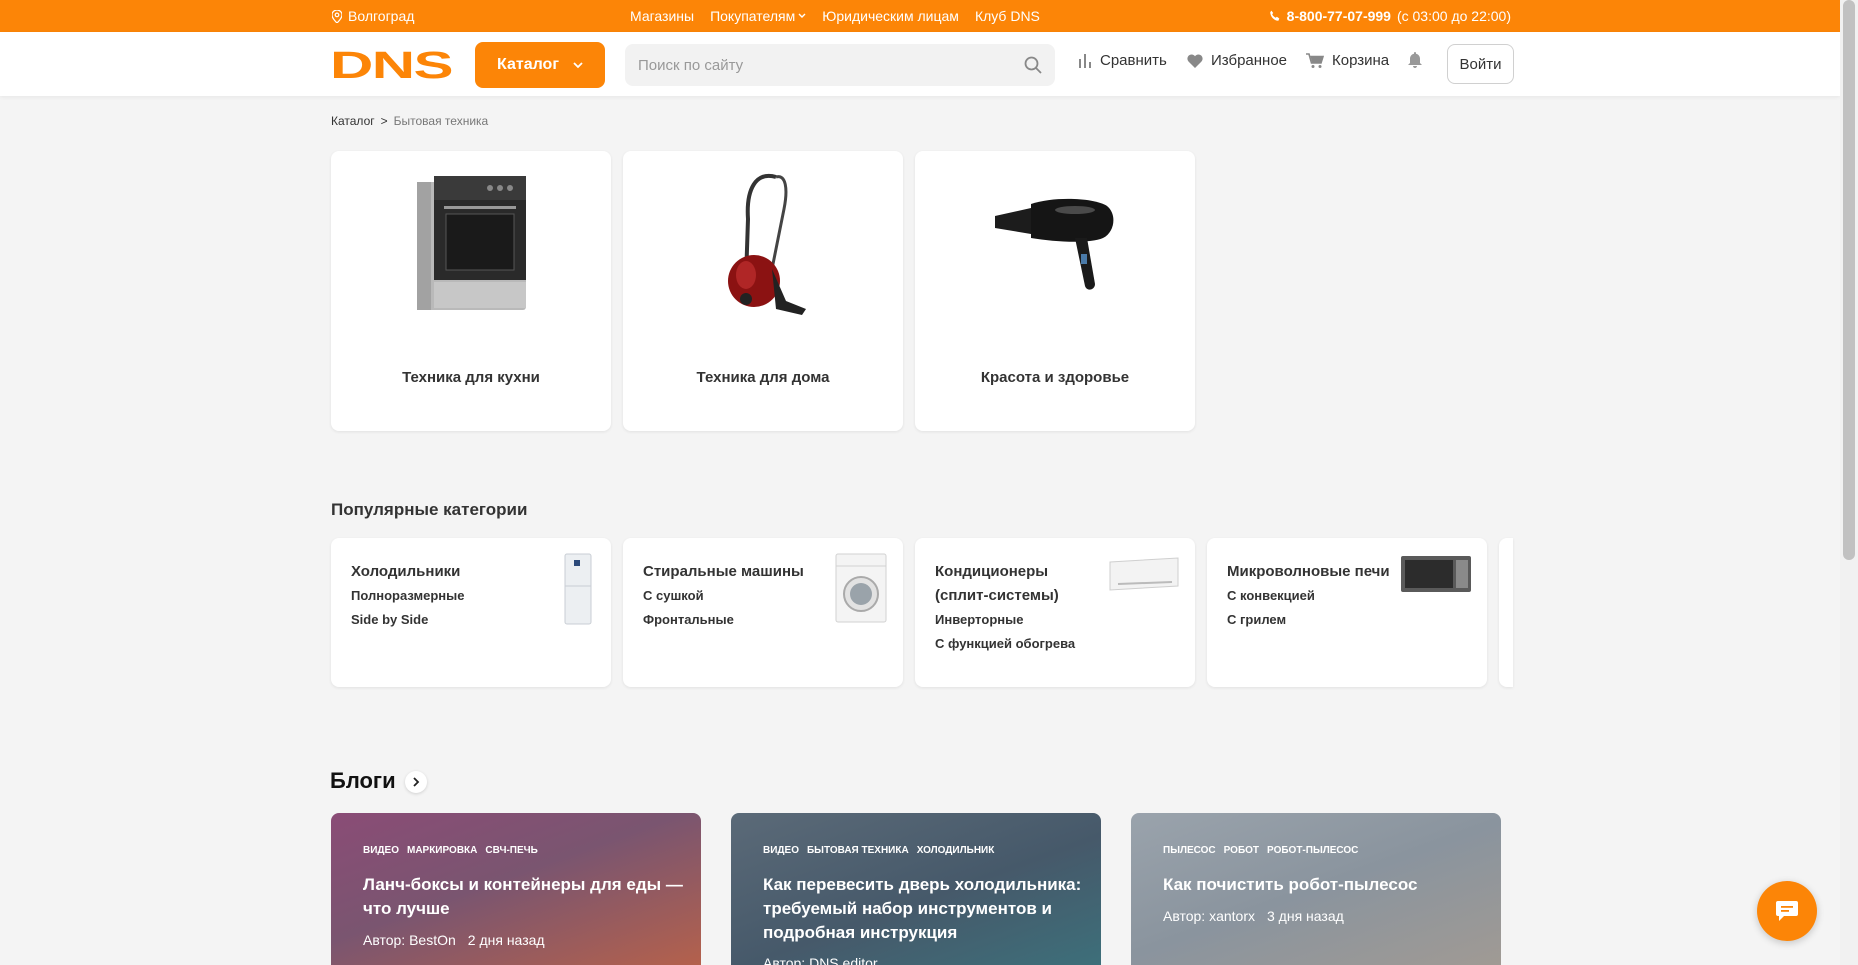 Image resolution: width=1858 pixels, height=965 pixels. Describe the element at coordinates (1007, 16) in the screenshot. I see `link-club: Клуб DNS` at that location.